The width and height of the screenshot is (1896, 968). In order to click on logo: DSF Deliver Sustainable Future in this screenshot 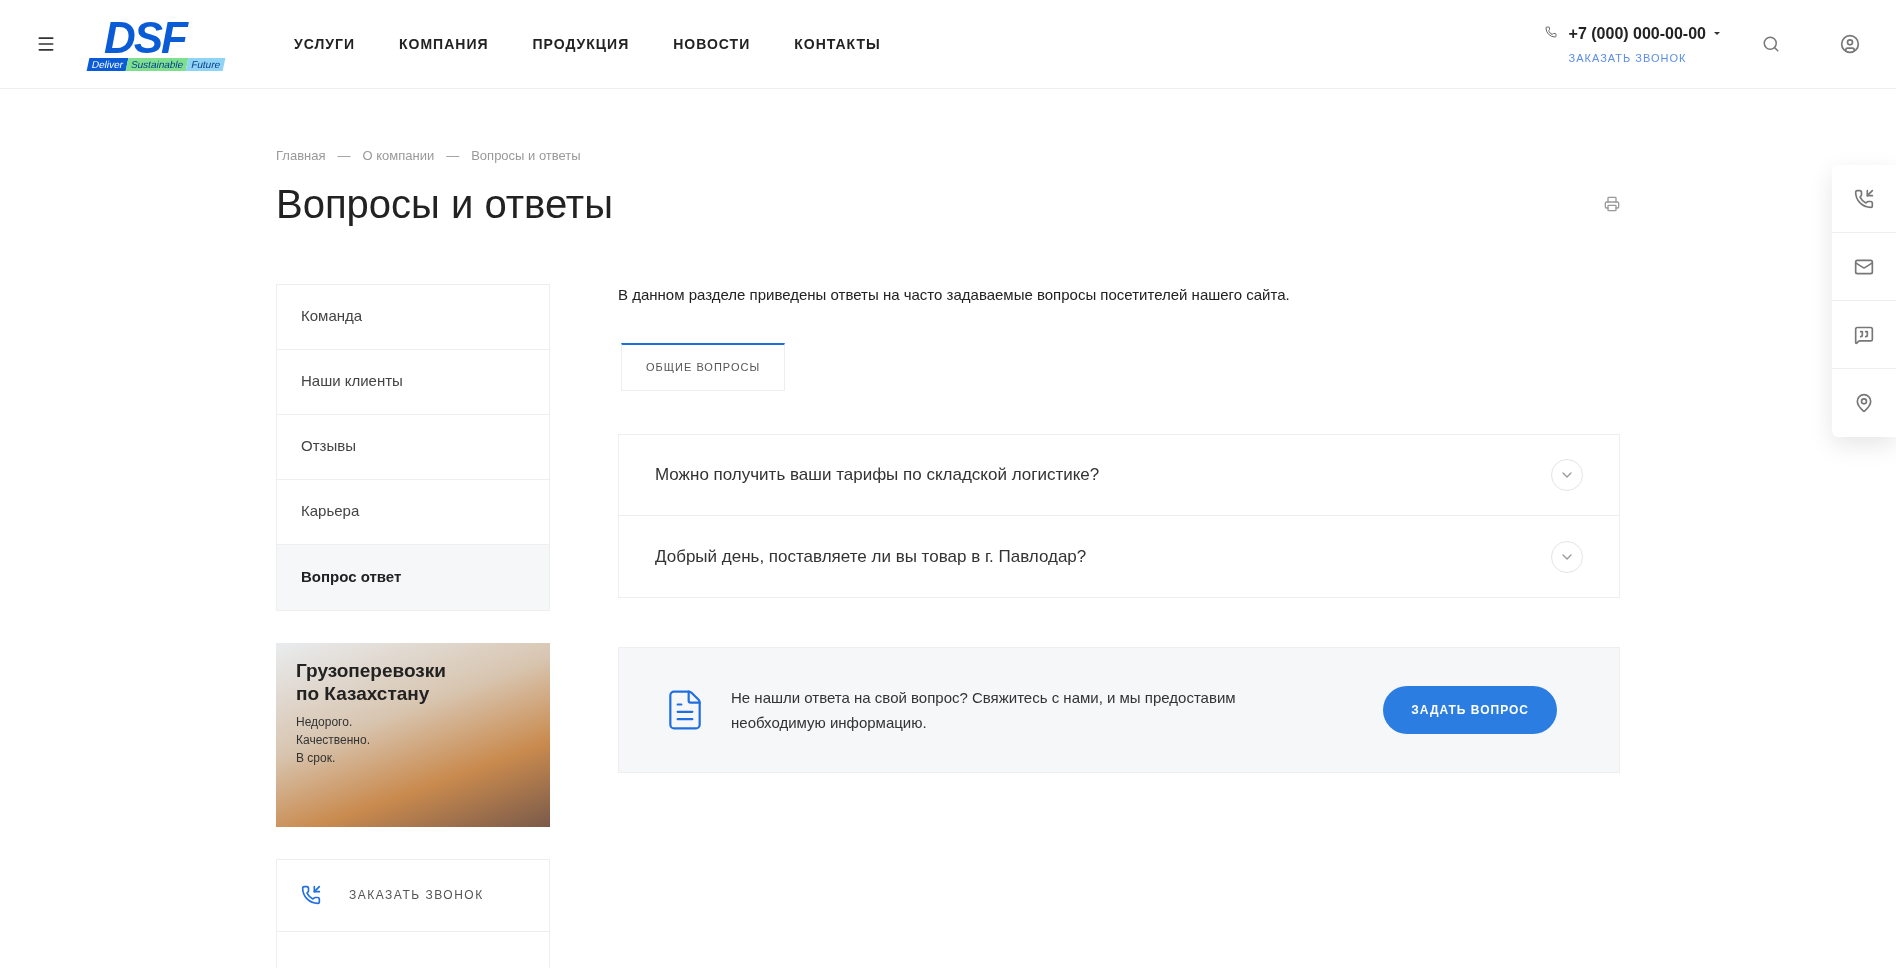, I will do `click(169, 44)`.